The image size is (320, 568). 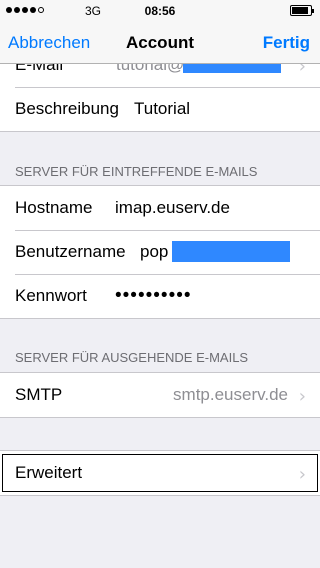 I want to click on password-value: ••••••••••, so click(x=153, y=295).